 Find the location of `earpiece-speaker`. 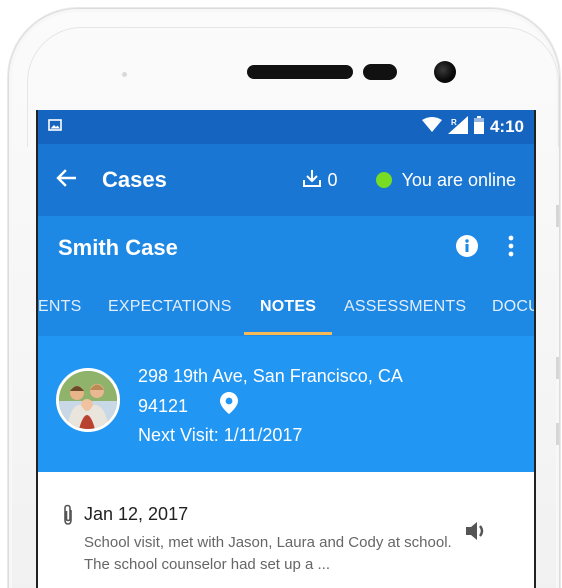

earpiece-speaker is located at coordinates (300, 72).